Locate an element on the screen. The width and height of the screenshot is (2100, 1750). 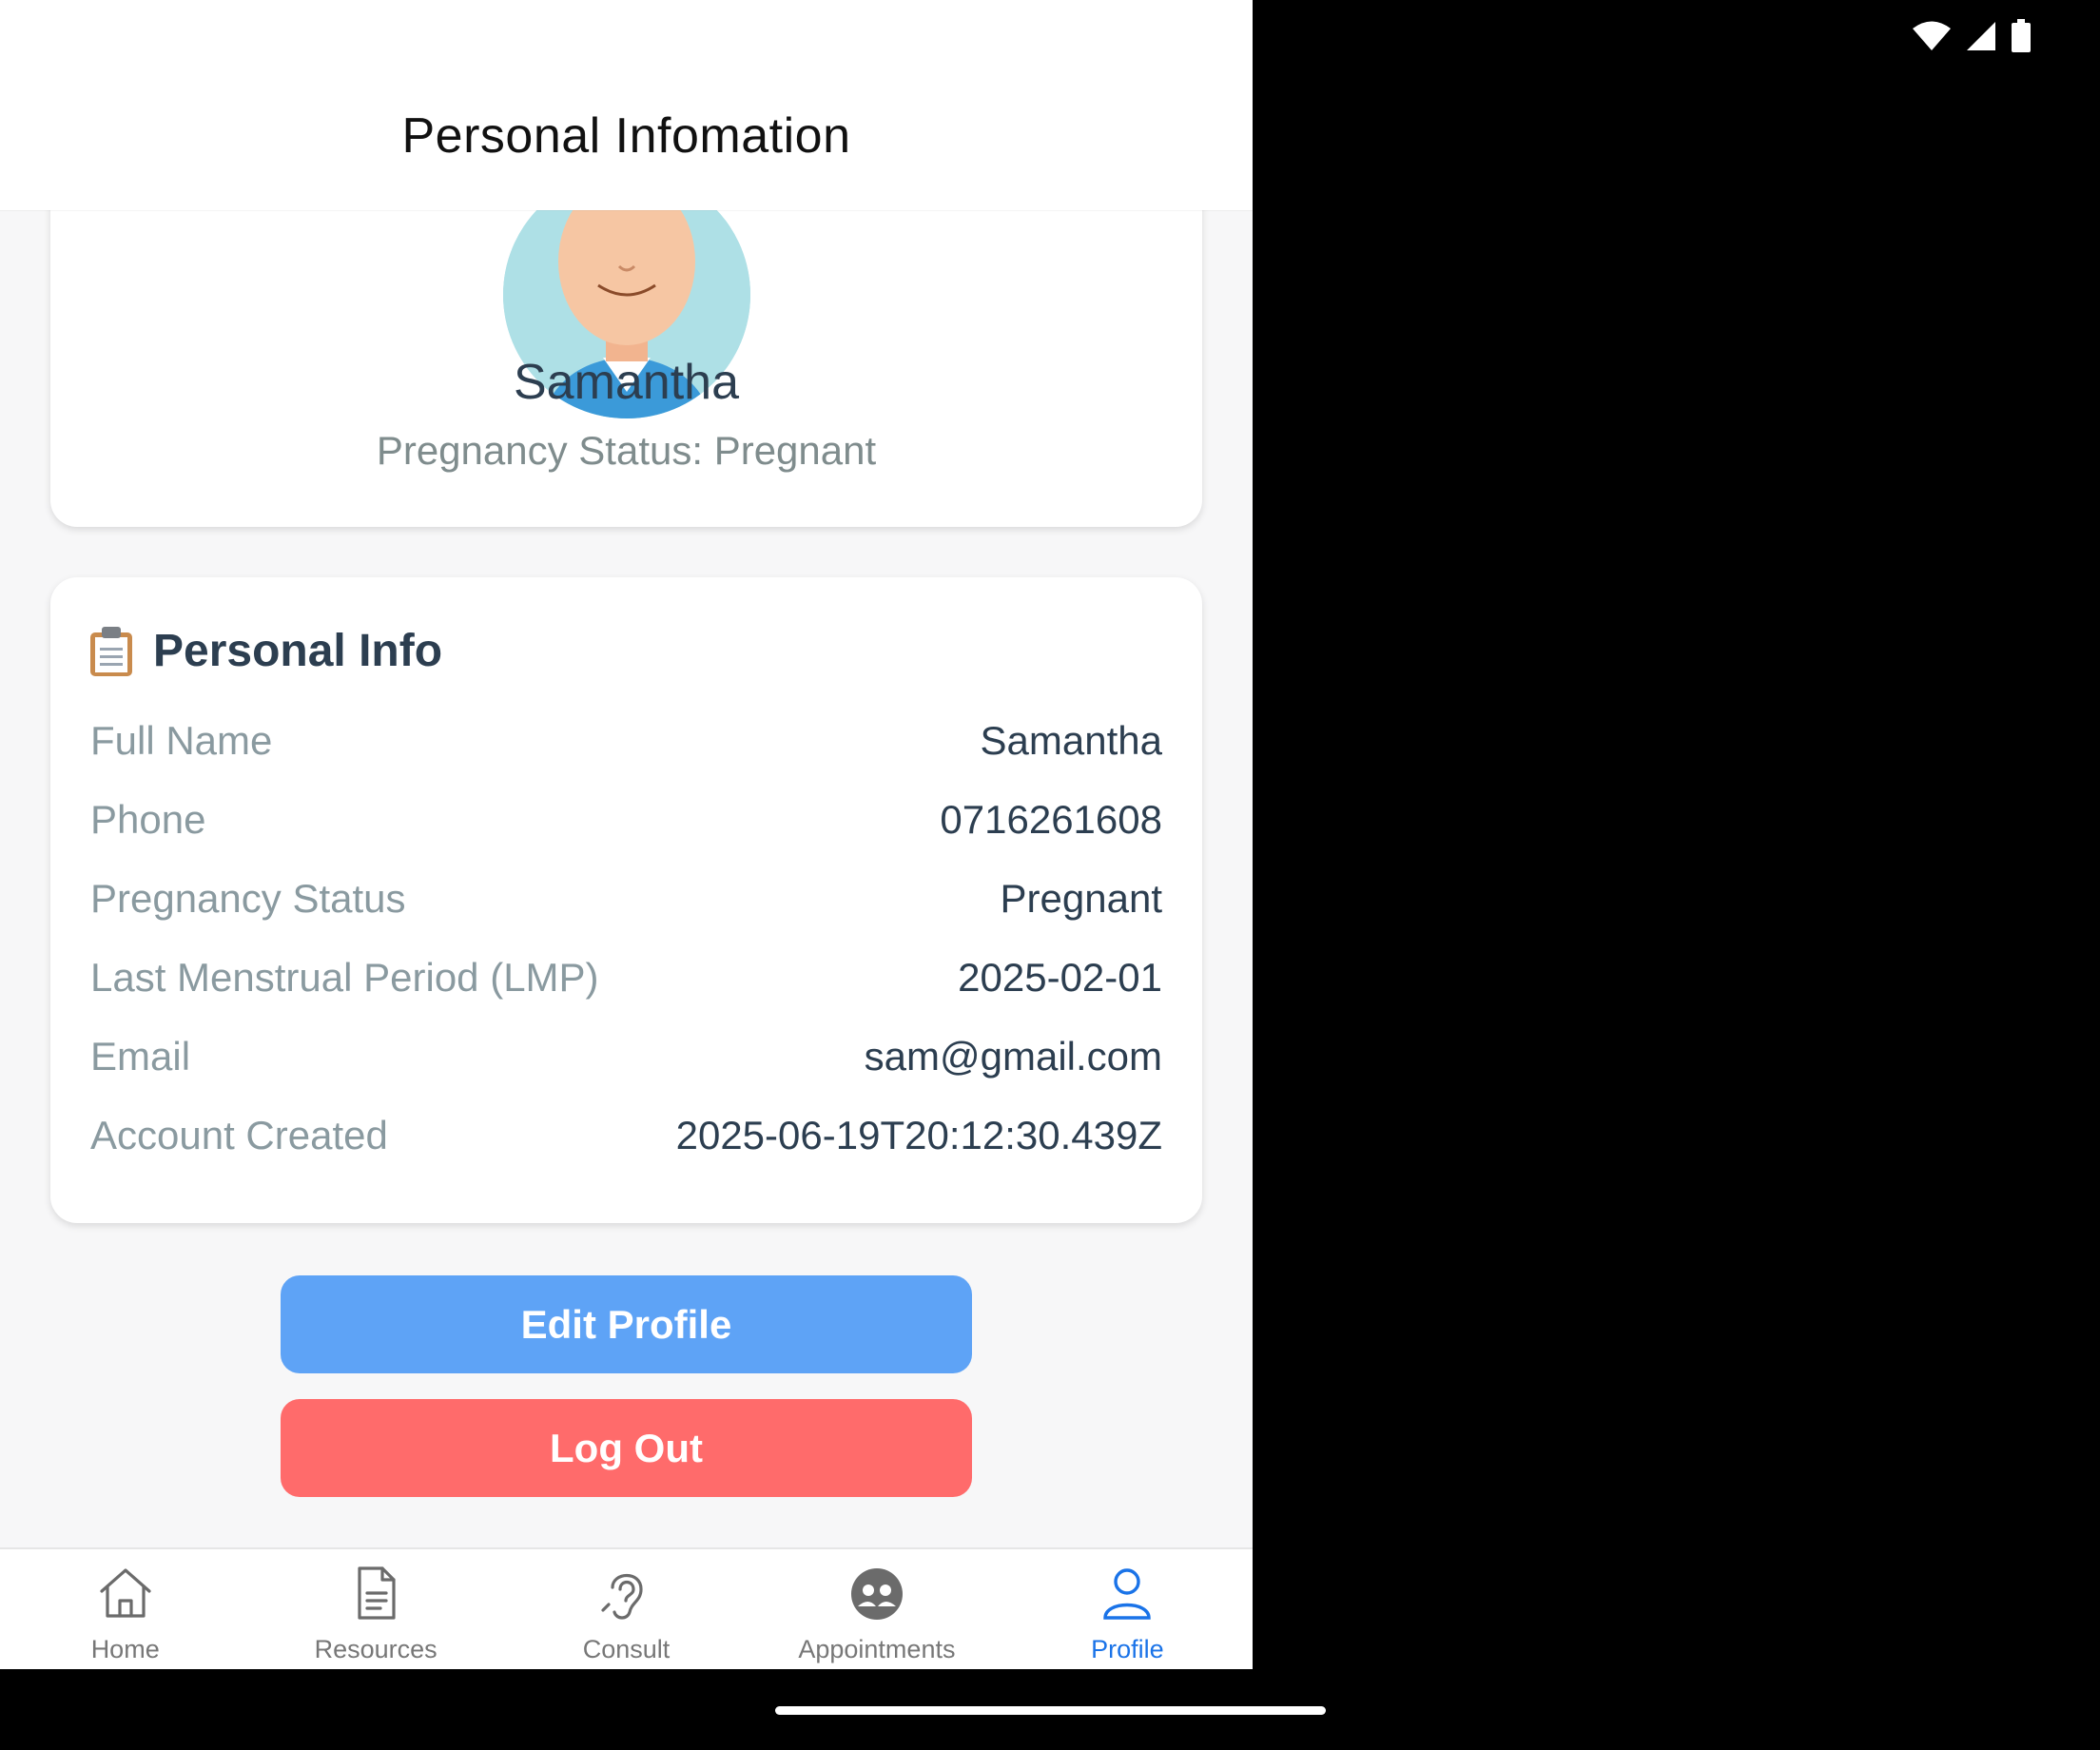
document-icon is located at coordinates (377, 1593).